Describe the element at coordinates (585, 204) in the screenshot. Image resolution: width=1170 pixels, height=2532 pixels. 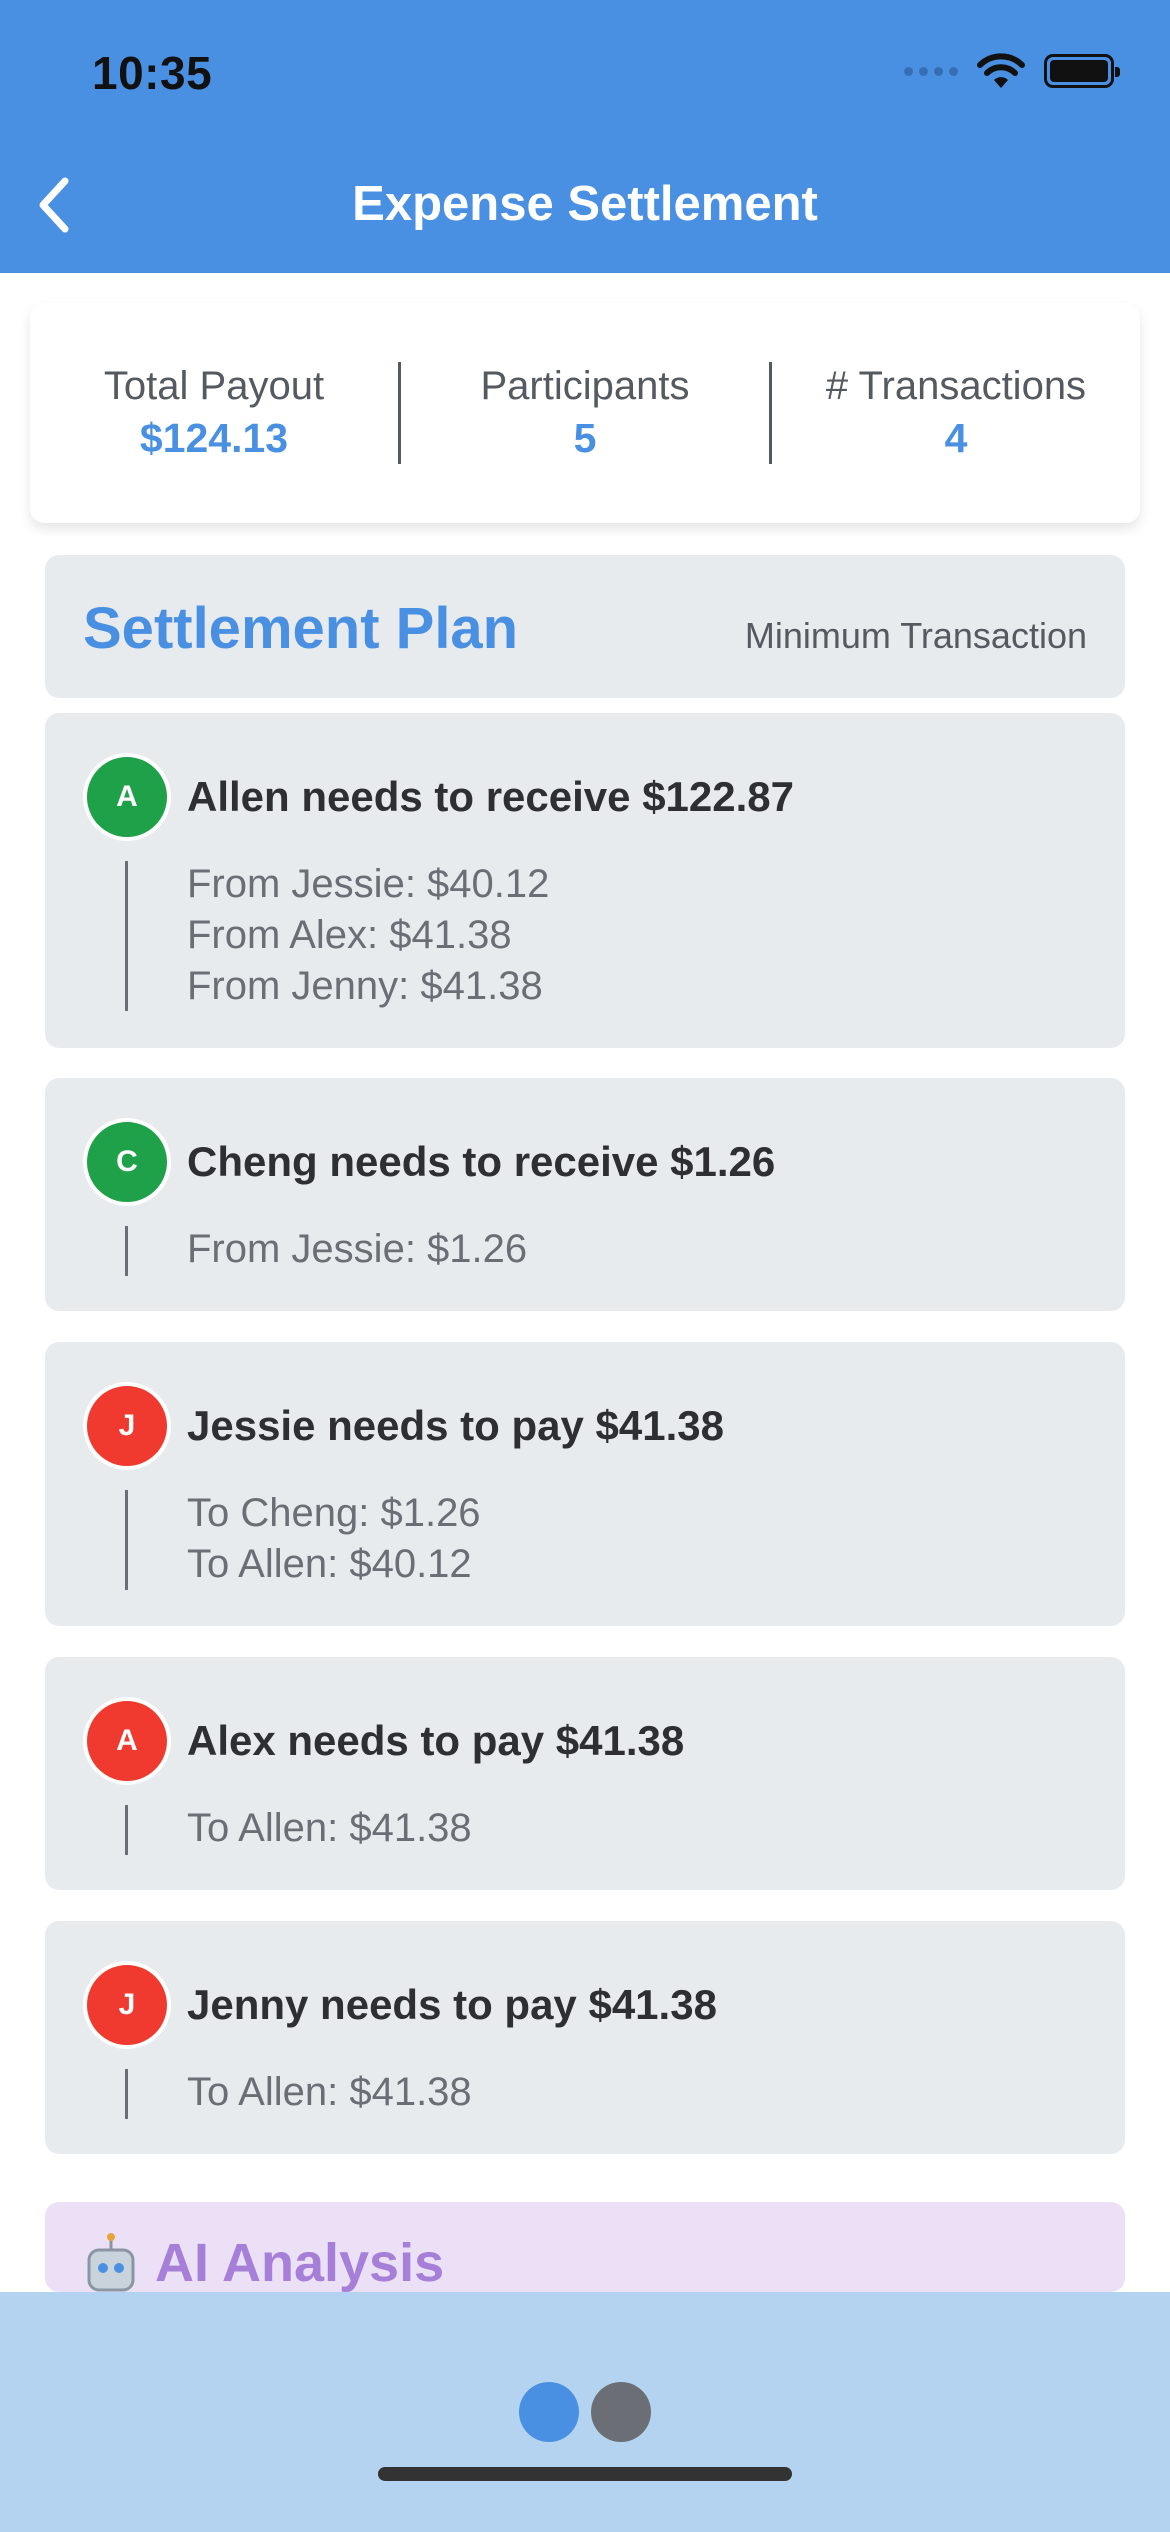
I see `page-title: Expense Settlement` at that location.